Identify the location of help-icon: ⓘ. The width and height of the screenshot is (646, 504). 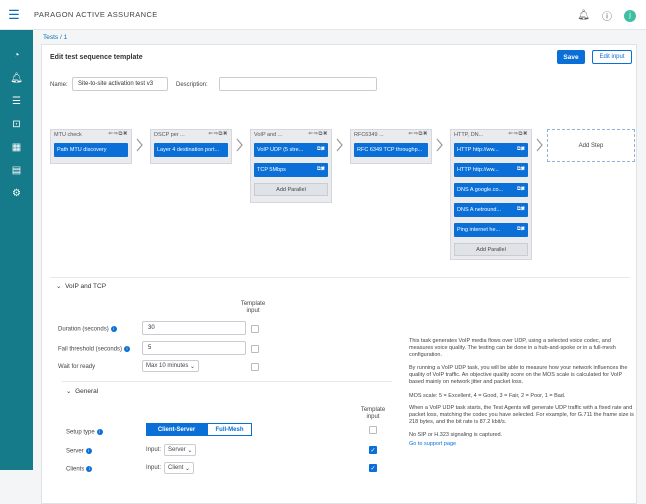
(607, 15).